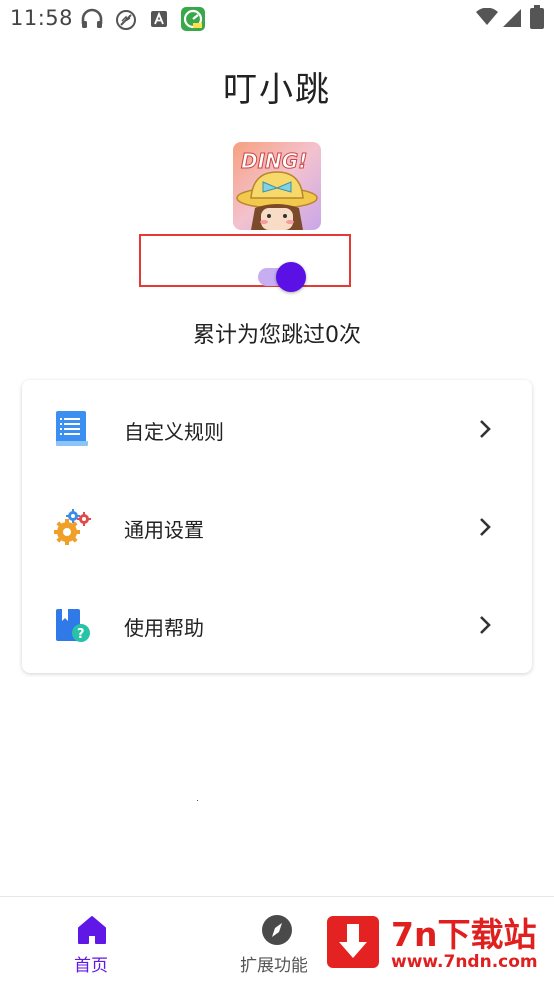 Image resolution: width=554 pixels, height=985 pixels. I want to click on toggle-thumb, so click(291, 277).